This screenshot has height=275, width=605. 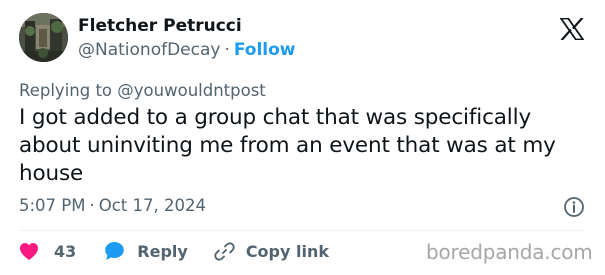 I want to click on tweet-time: 5:07 PM, so click(x=52, y=205).